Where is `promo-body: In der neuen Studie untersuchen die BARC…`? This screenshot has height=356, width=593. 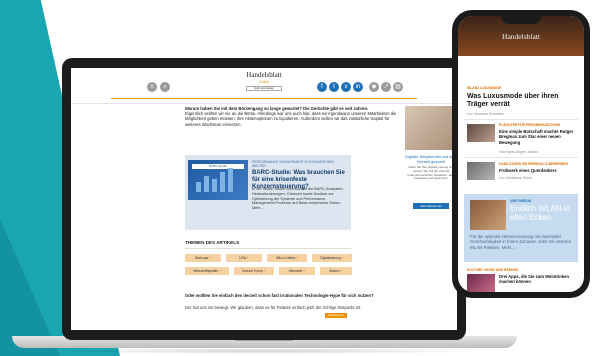 promo-body: In der neuen Studie untersuchen die BARC… is located at coordinates (297, 199).